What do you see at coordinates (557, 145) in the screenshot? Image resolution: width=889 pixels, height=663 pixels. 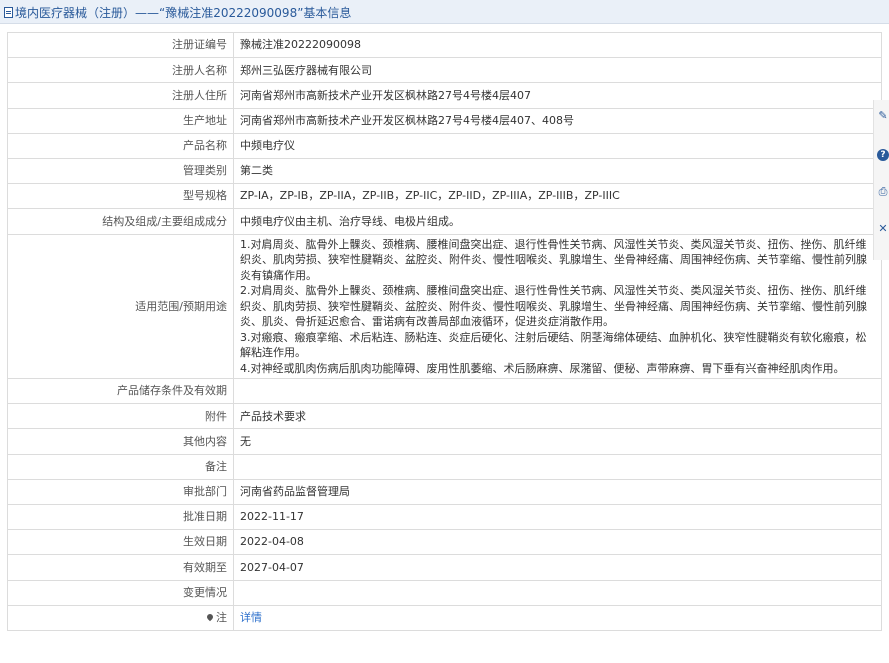 I see `field-value: 中频电疗仪` at bounding box center [557, 145].